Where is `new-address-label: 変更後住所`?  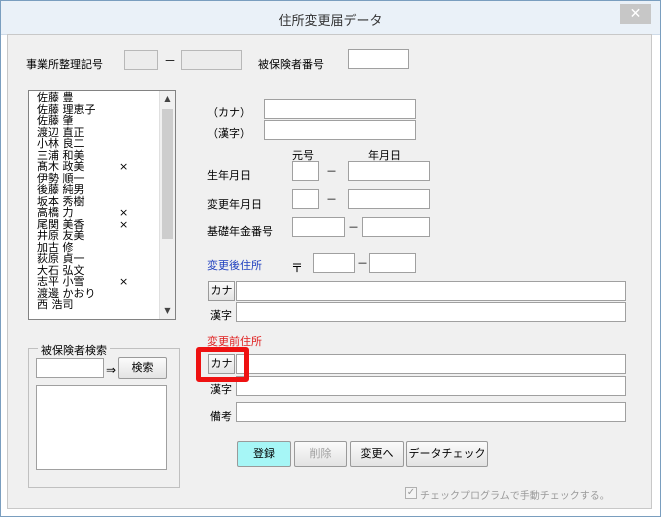 new-address-label: 変更後住所 is located at coordinates (234, 265).